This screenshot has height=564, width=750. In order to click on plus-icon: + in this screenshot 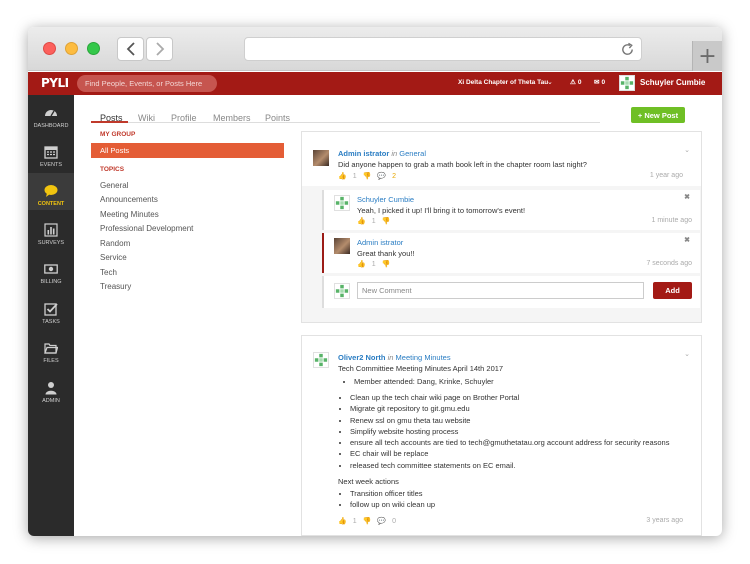, I will do `click(707, 56)`.